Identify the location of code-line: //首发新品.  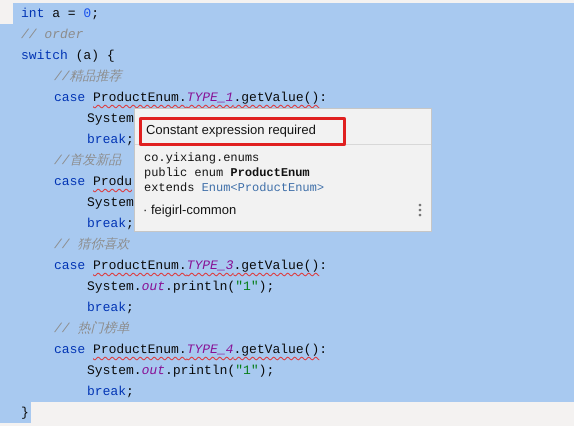
(87, 161).